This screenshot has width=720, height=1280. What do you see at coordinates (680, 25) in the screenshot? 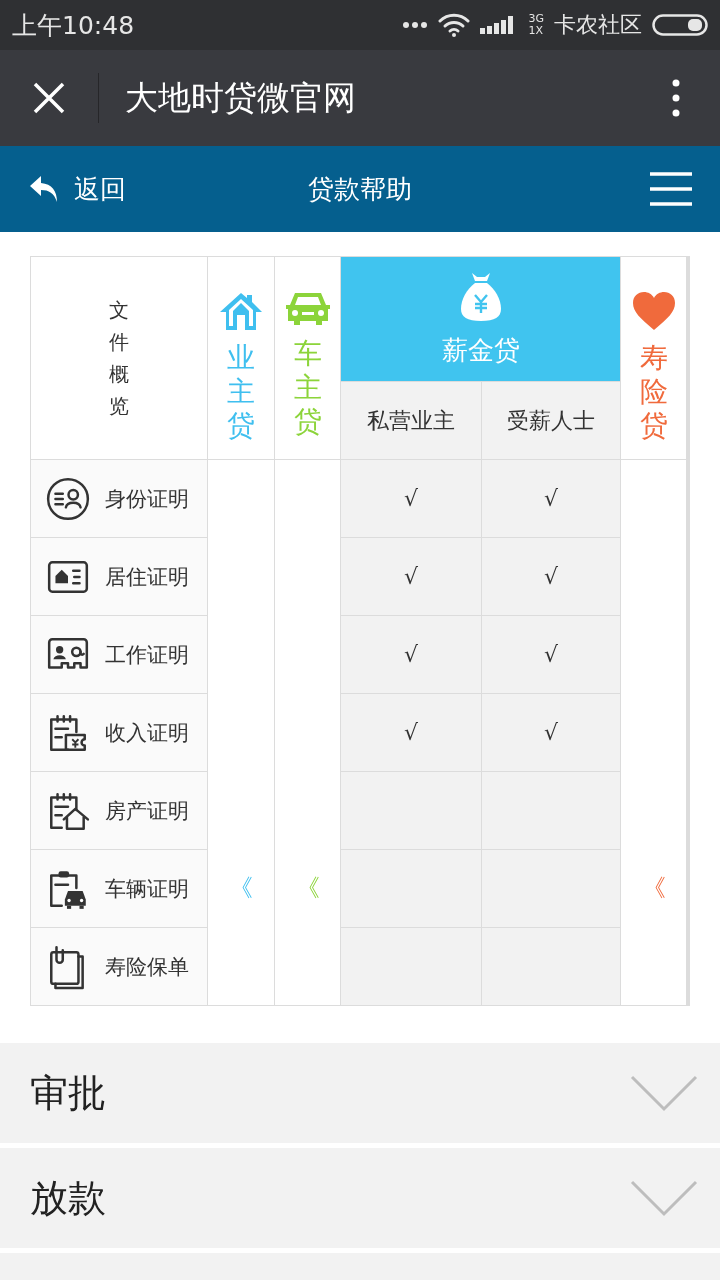
I see `battery-icon` at bounding box center [680, 25].